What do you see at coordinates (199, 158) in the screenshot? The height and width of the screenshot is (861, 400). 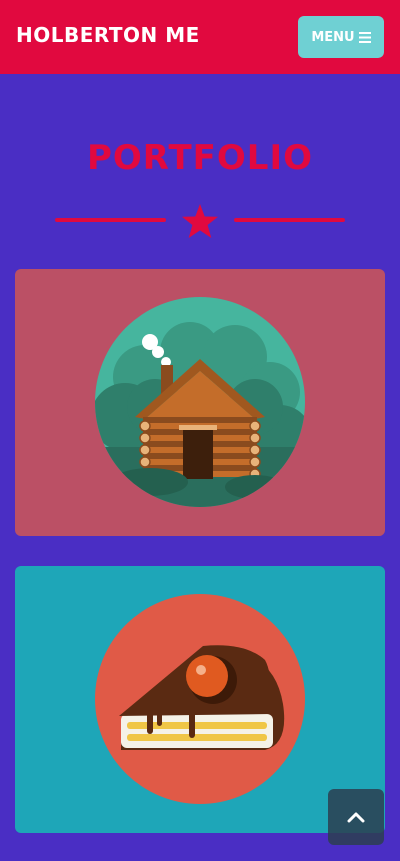 I see `portfolio-title: PORTFOLIO` at bounding box center [199, 158].